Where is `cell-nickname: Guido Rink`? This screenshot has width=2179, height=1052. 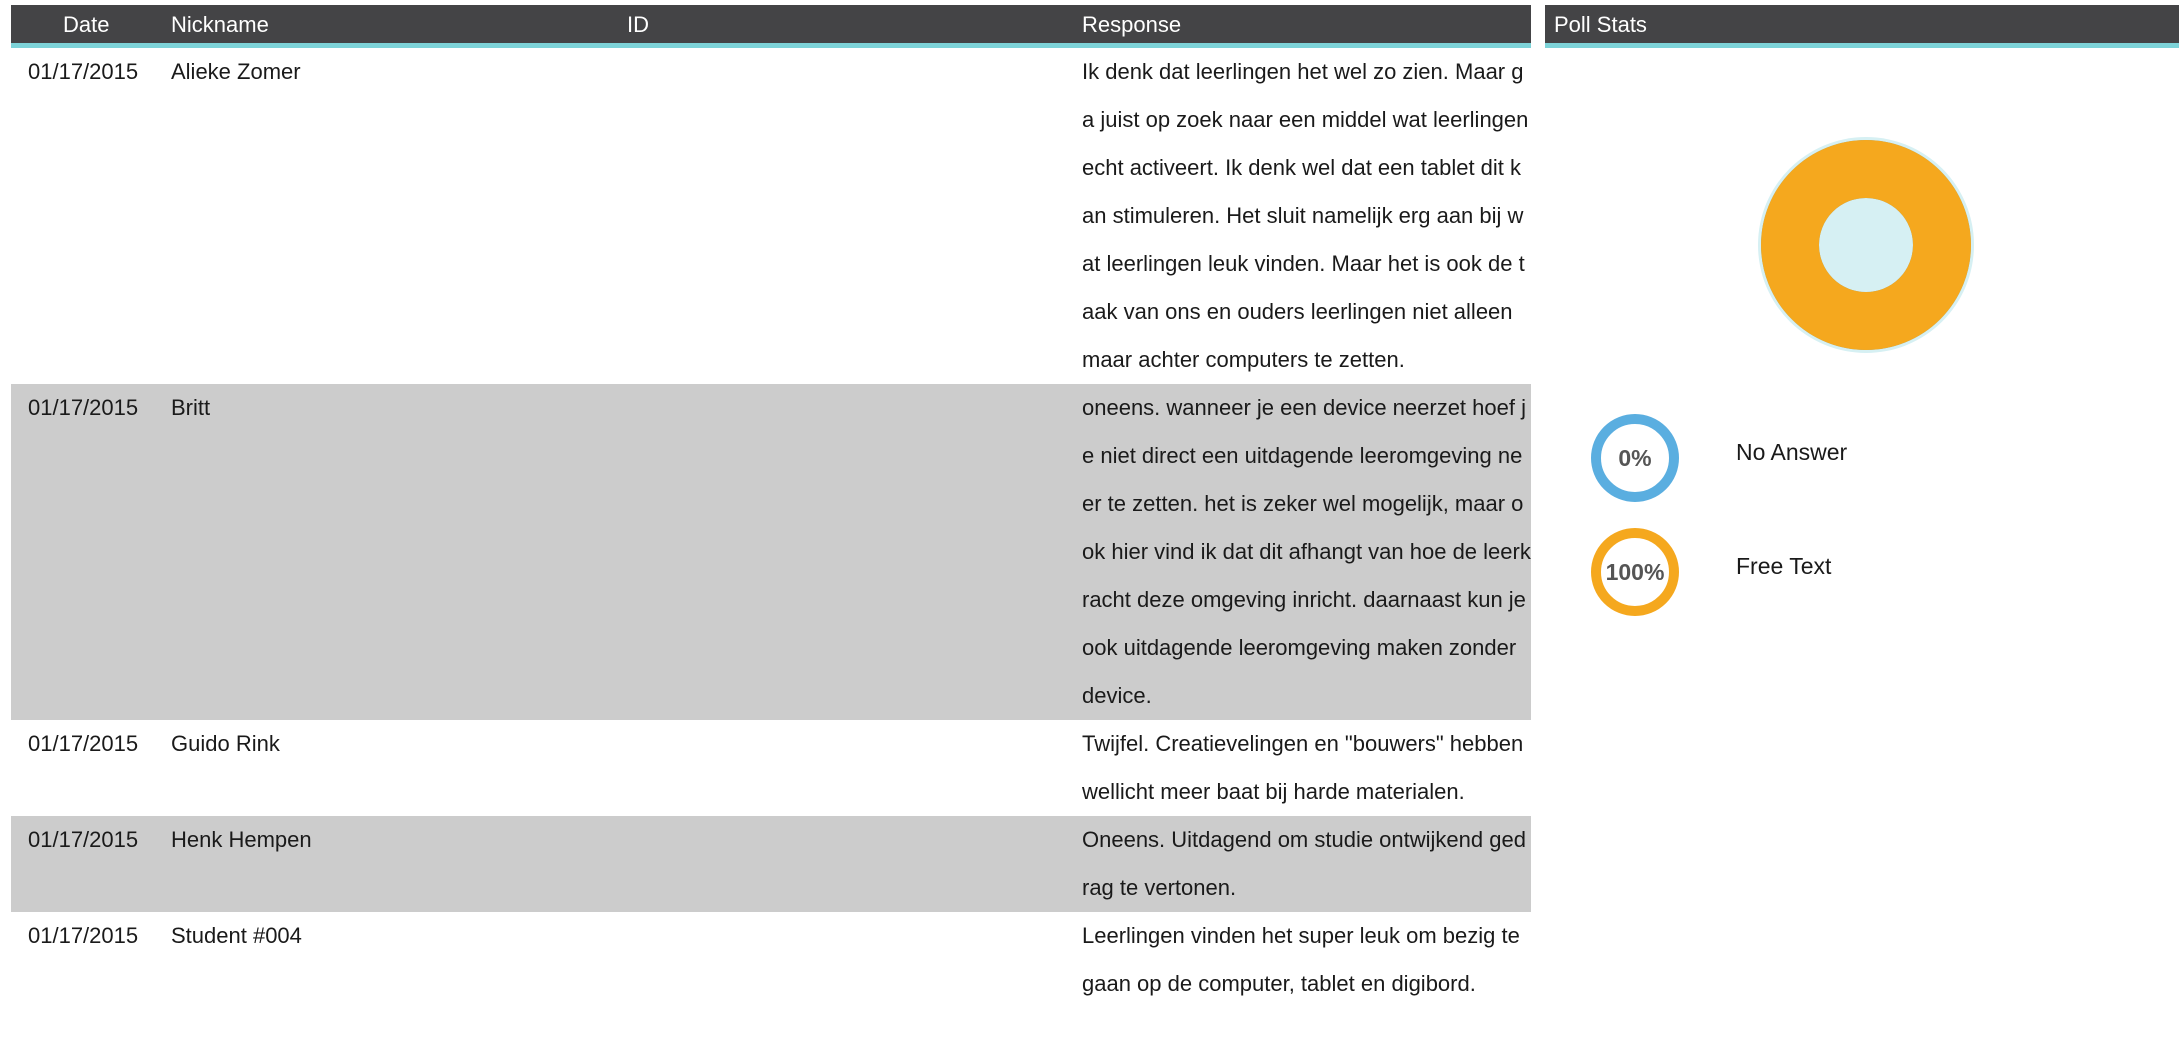 cell-nickname: Guido Rink is located at coordinates (399, 768).